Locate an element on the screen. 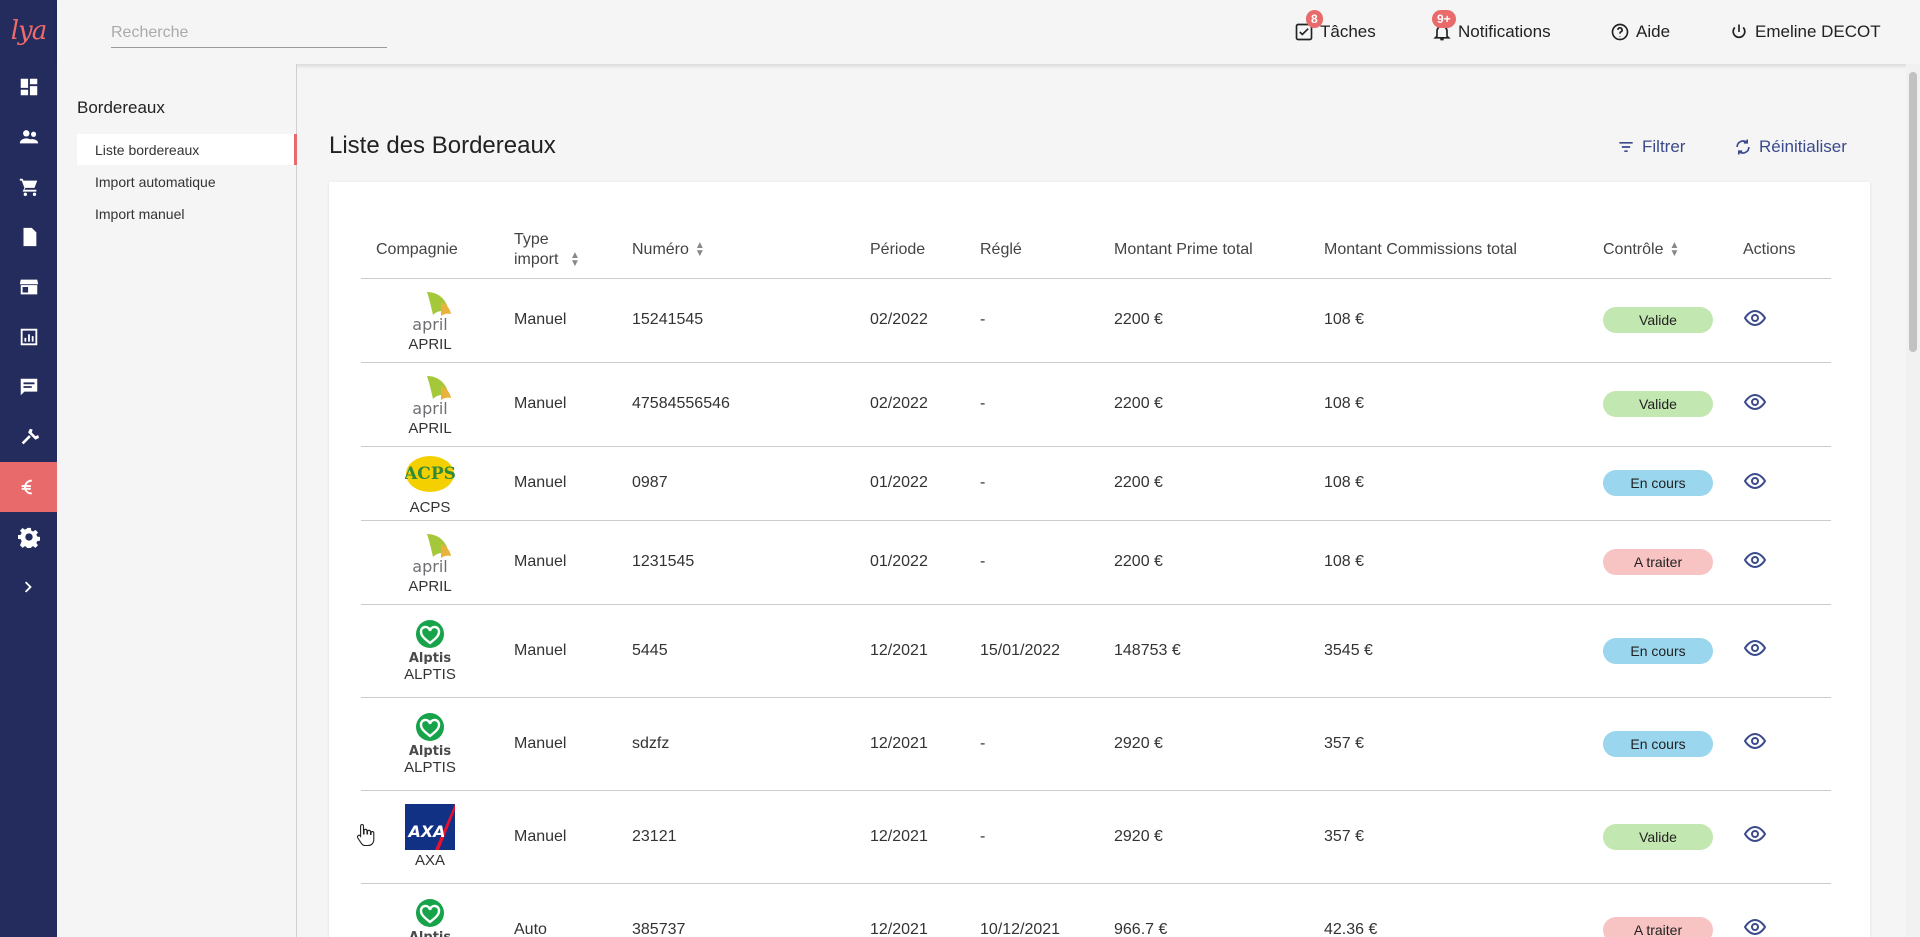  nav-people is located at coordinates (28, 137).